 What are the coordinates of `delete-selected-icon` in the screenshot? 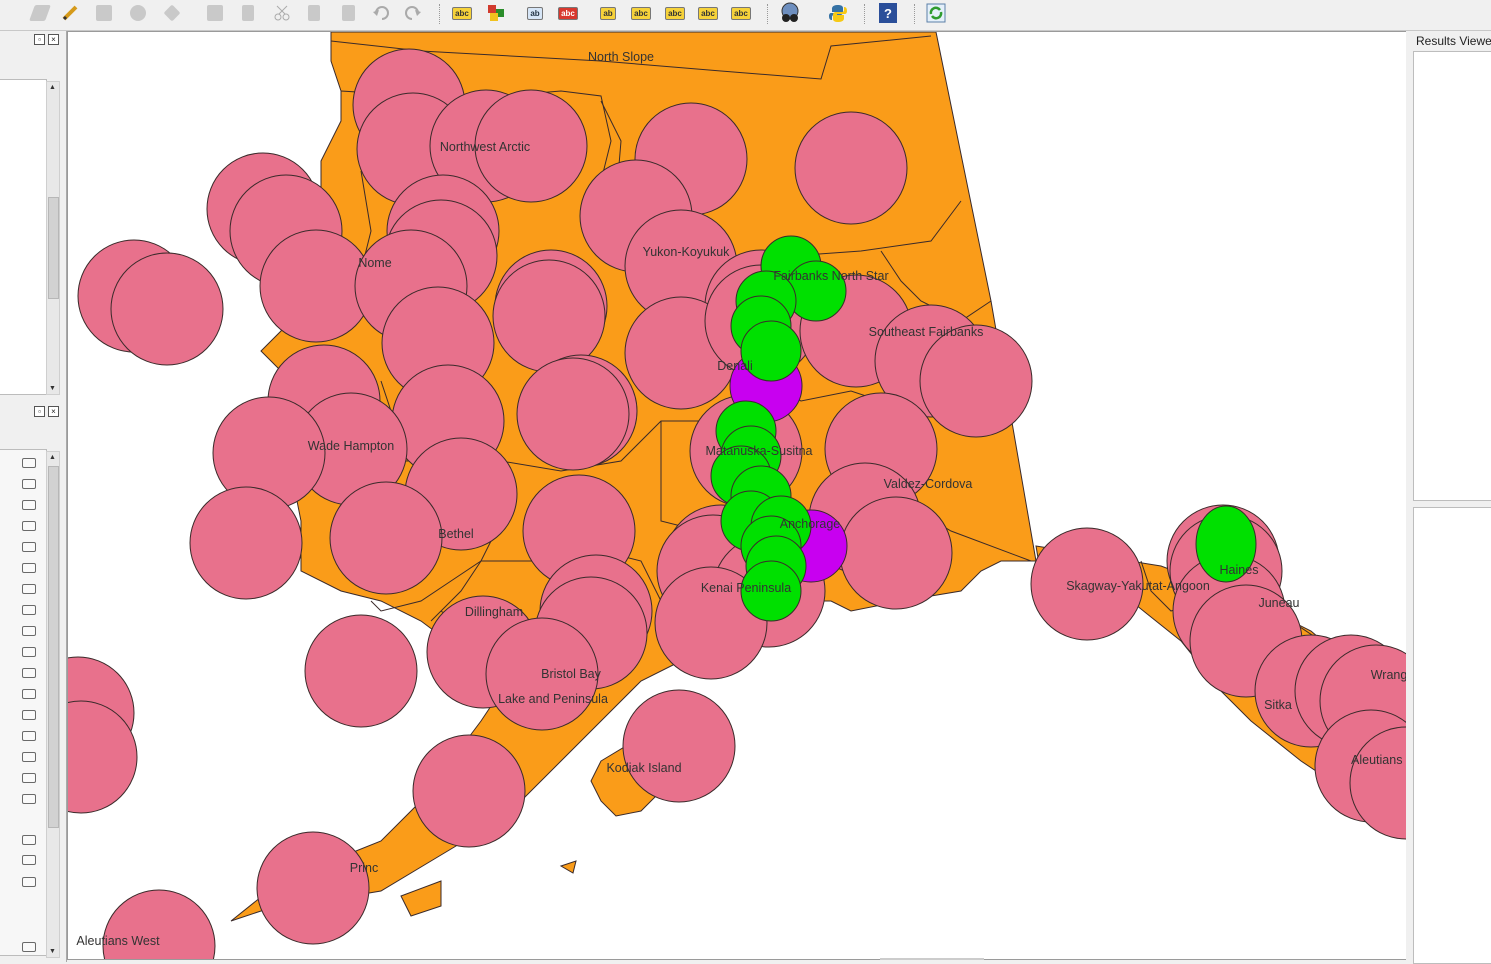 It's located at (248, 13).